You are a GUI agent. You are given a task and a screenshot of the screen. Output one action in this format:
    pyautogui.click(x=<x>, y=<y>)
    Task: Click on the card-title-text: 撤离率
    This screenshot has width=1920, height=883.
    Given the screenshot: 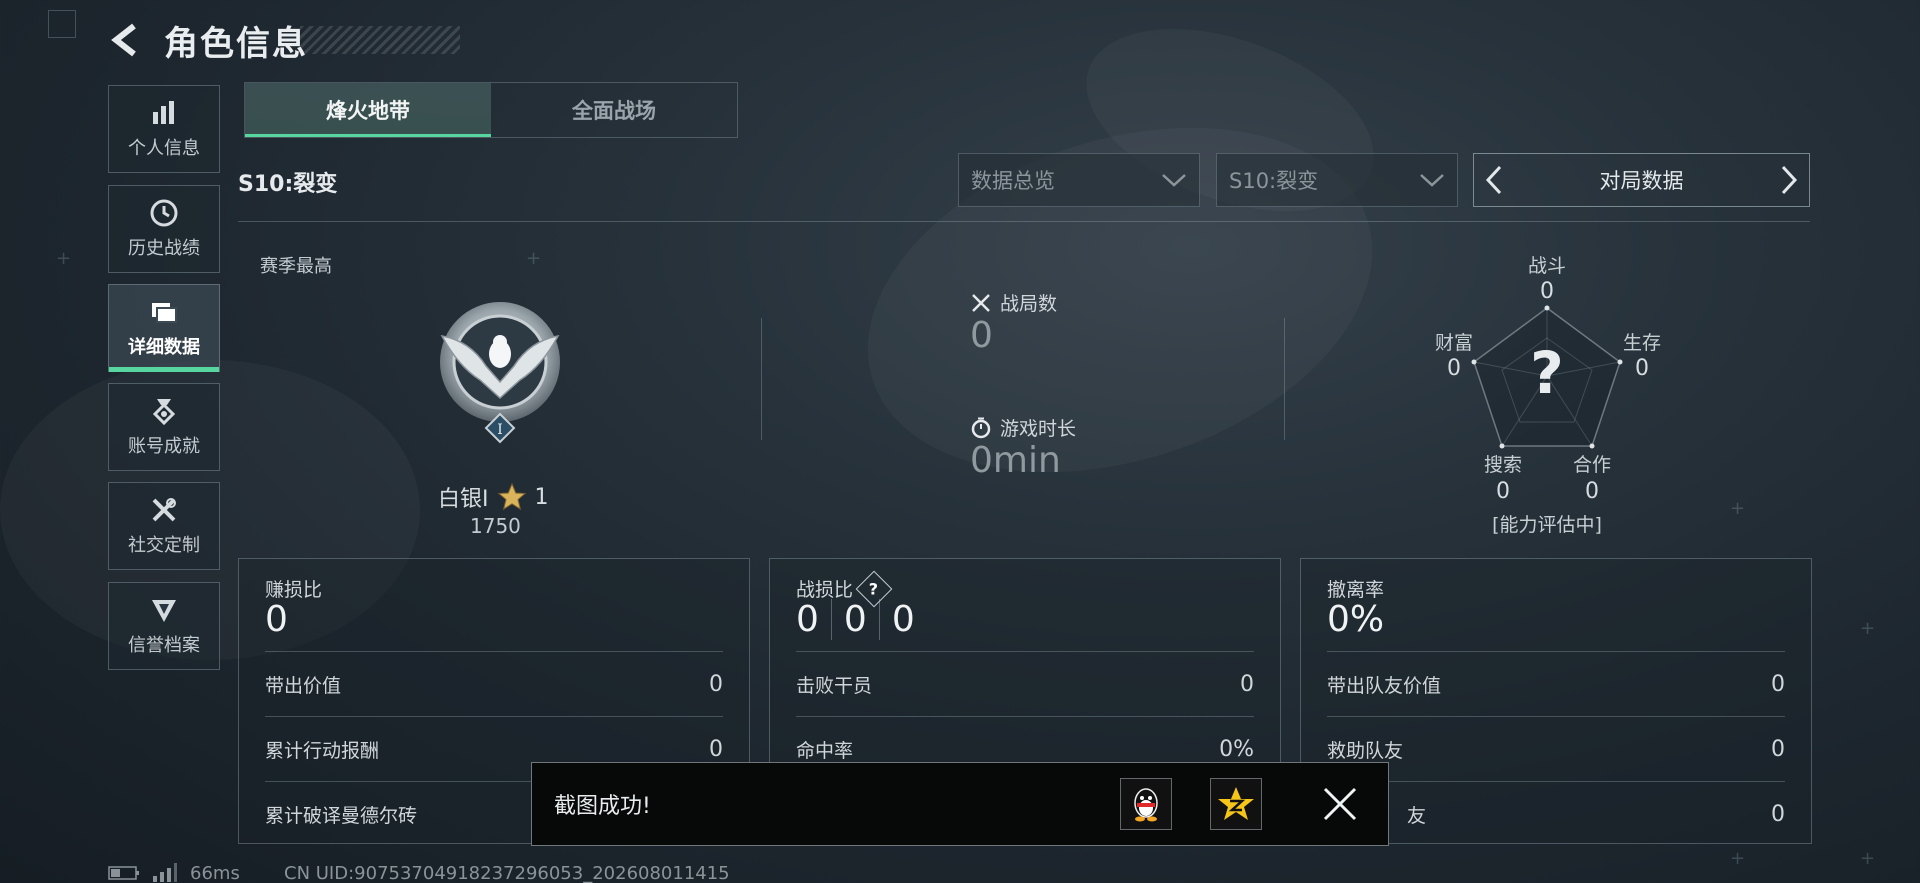 What is the action you would take?
    pyautogui.click(x=1356, y=590)
    